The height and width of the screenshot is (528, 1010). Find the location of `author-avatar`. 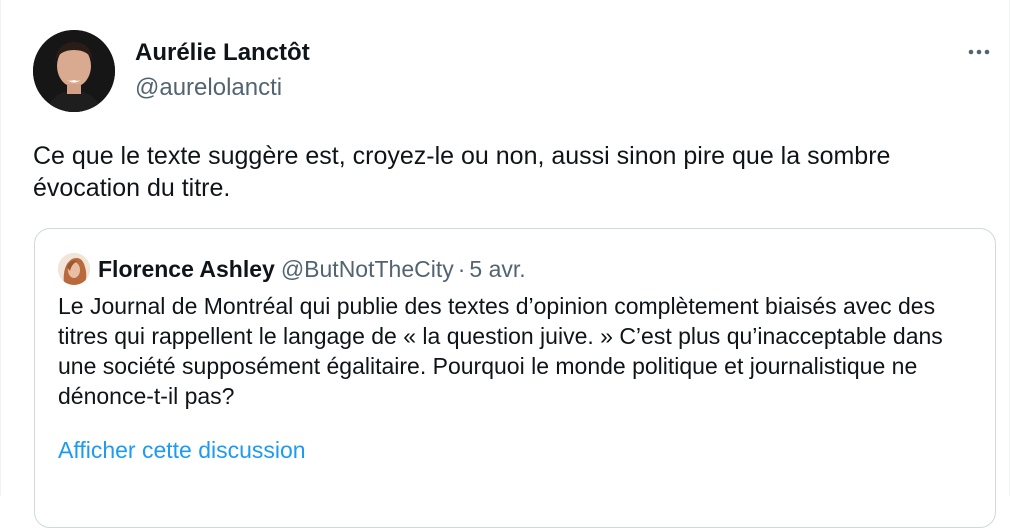

author-avatar is located at coordinates (74, 71).